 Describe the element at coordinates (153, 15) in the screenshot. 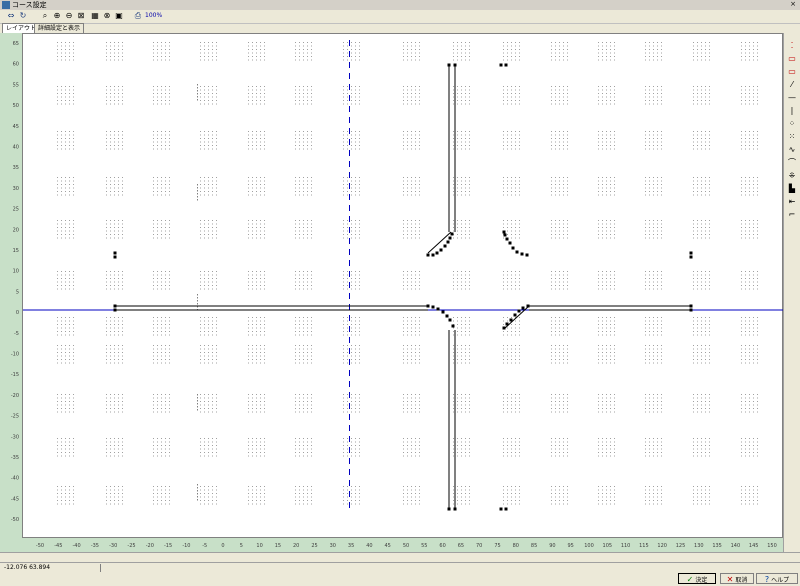

I see `zoom-level: 100%` at that location.